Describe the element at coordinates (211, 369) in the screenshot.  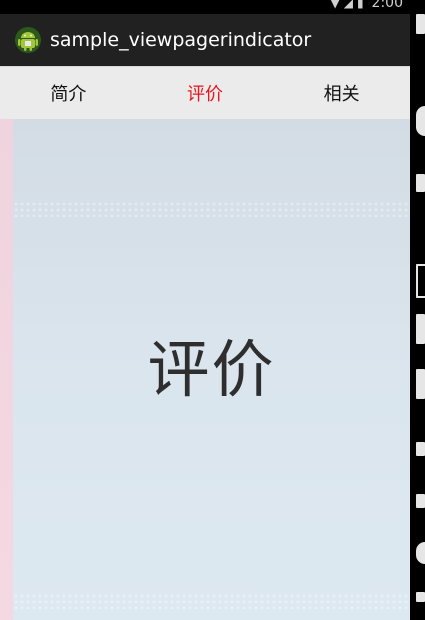
I see `page-content-text: 评价` at that location.